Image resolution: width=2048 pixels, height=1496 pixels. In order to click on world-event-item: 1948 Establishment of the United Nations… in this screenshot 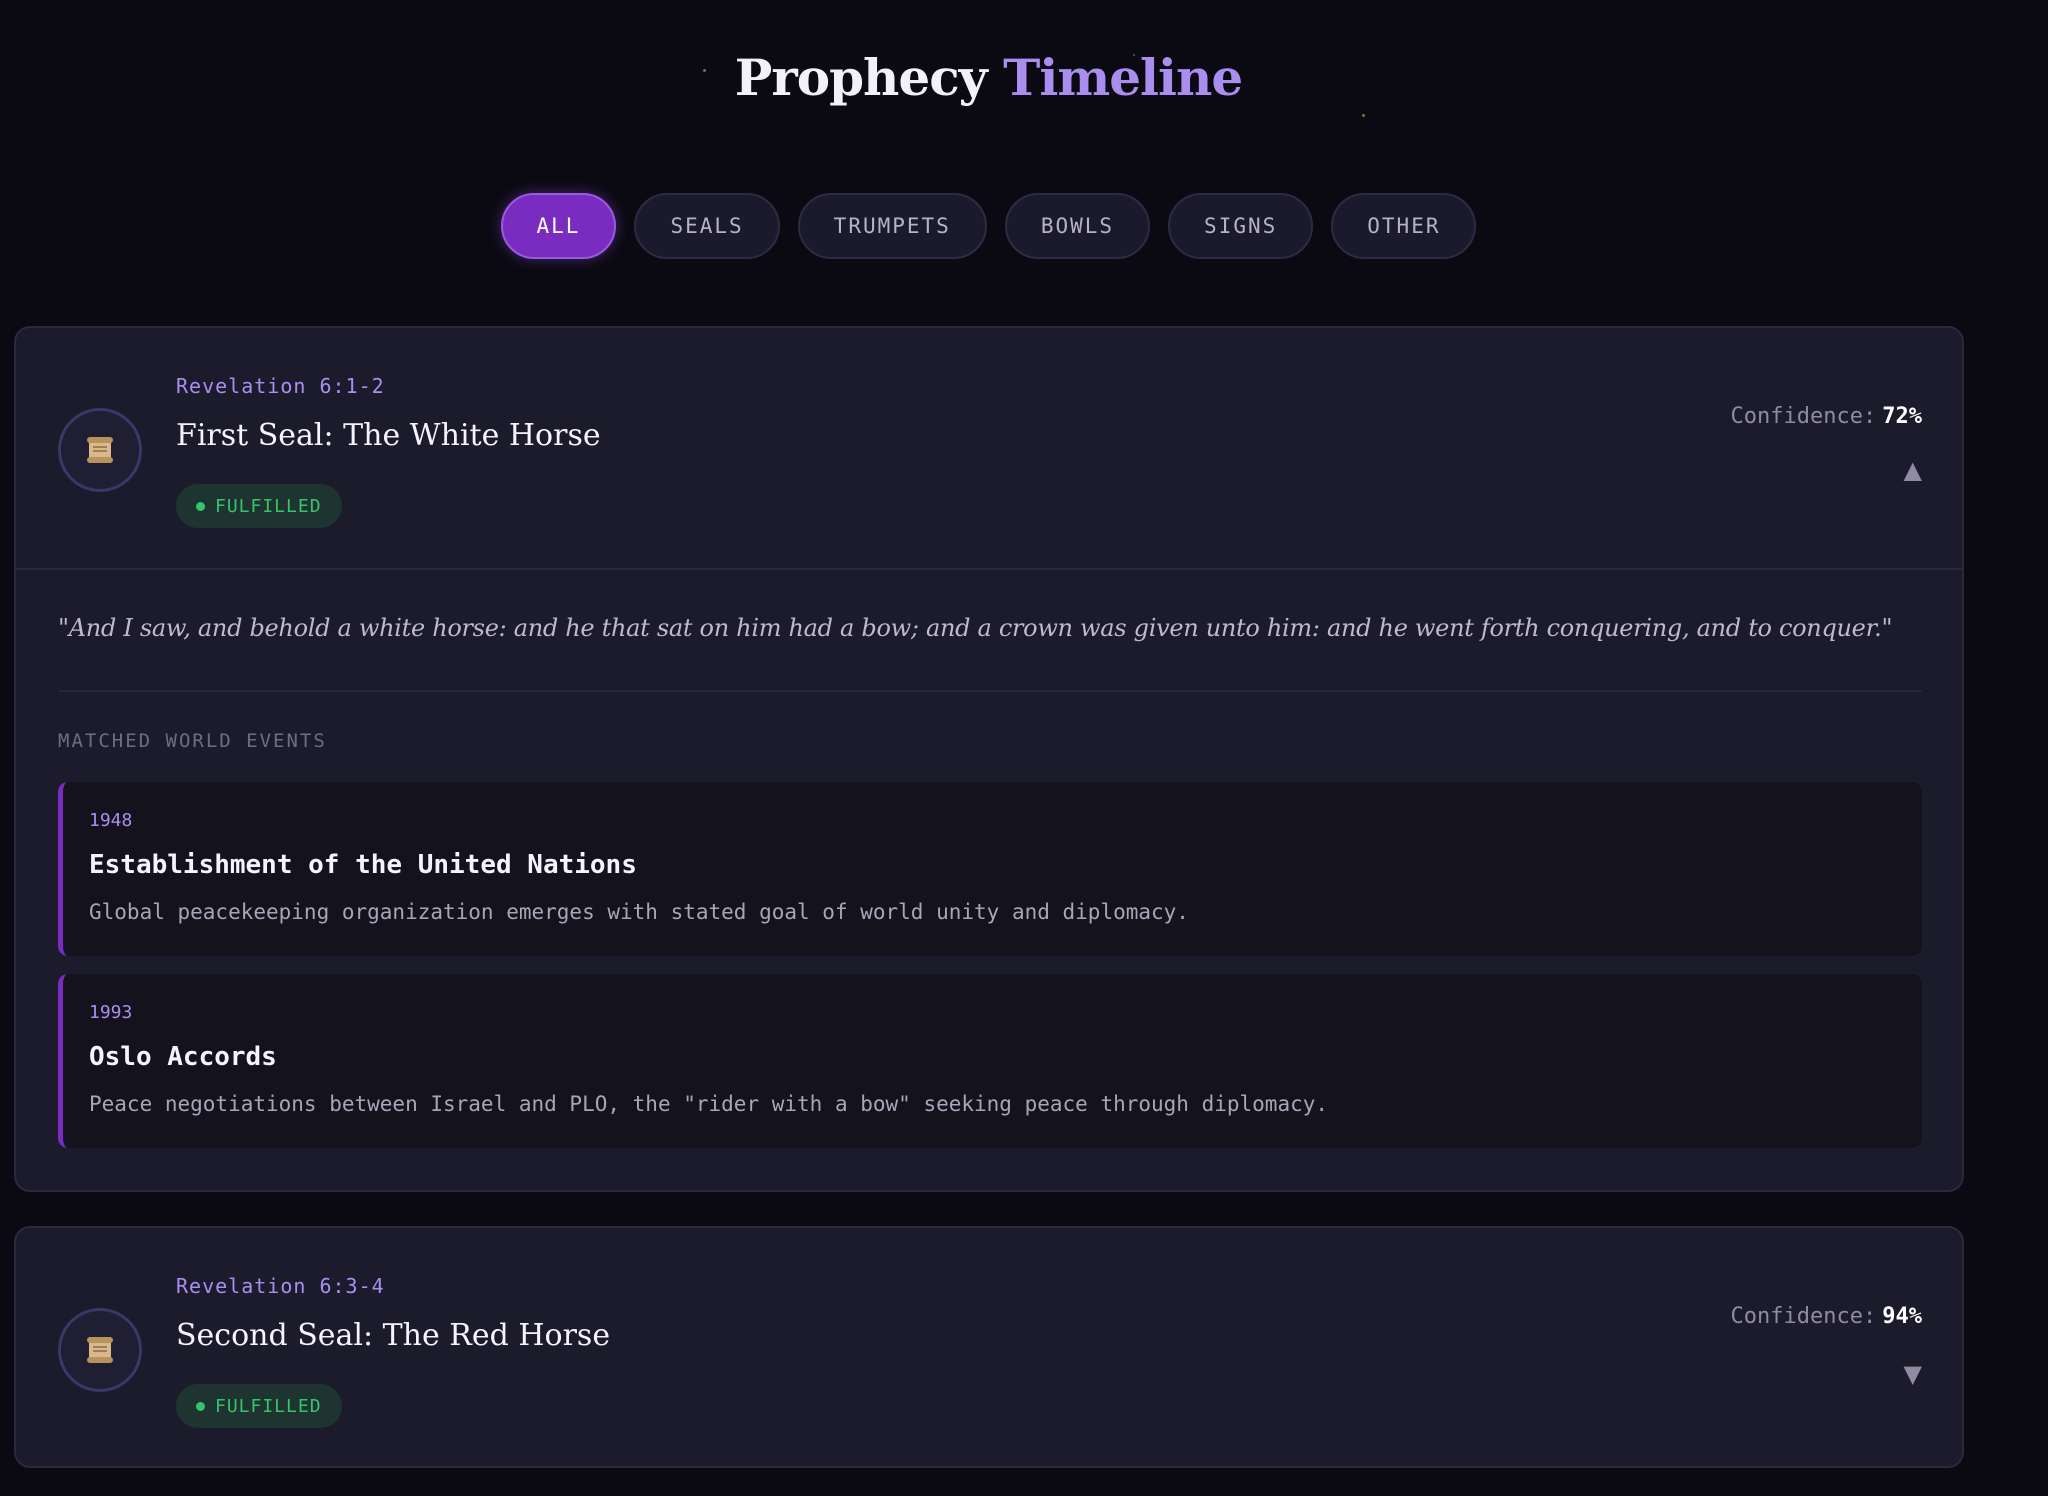, I will do `click(990, 869)`.